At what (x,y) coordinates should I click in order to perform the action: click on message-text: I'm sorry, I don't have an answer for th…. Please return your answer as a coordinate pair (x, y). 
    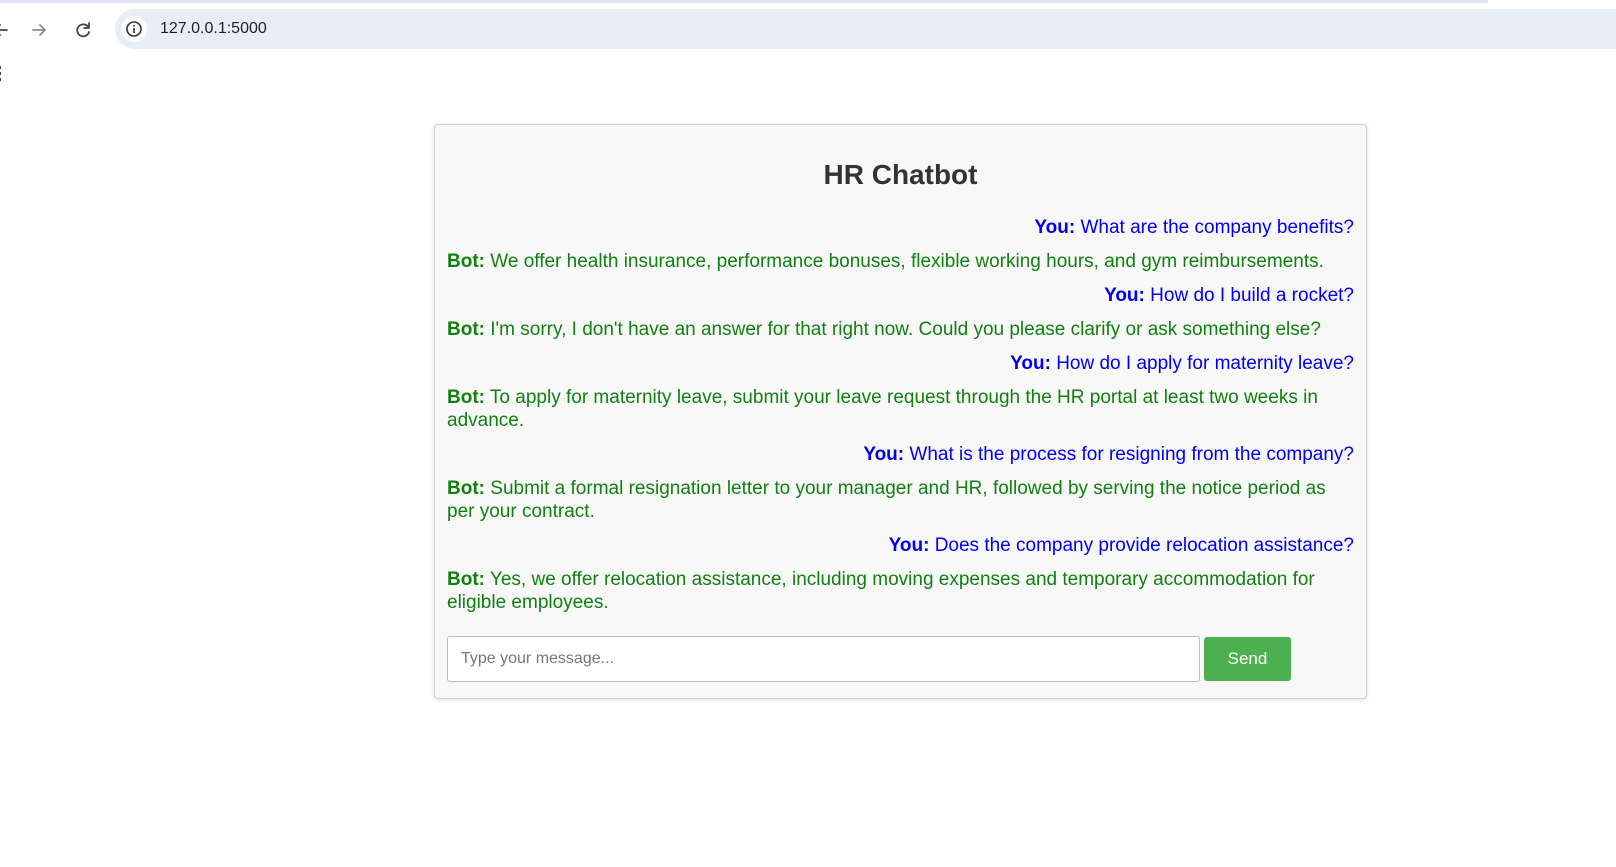
    Looking at the image, I should click on (905, 329).